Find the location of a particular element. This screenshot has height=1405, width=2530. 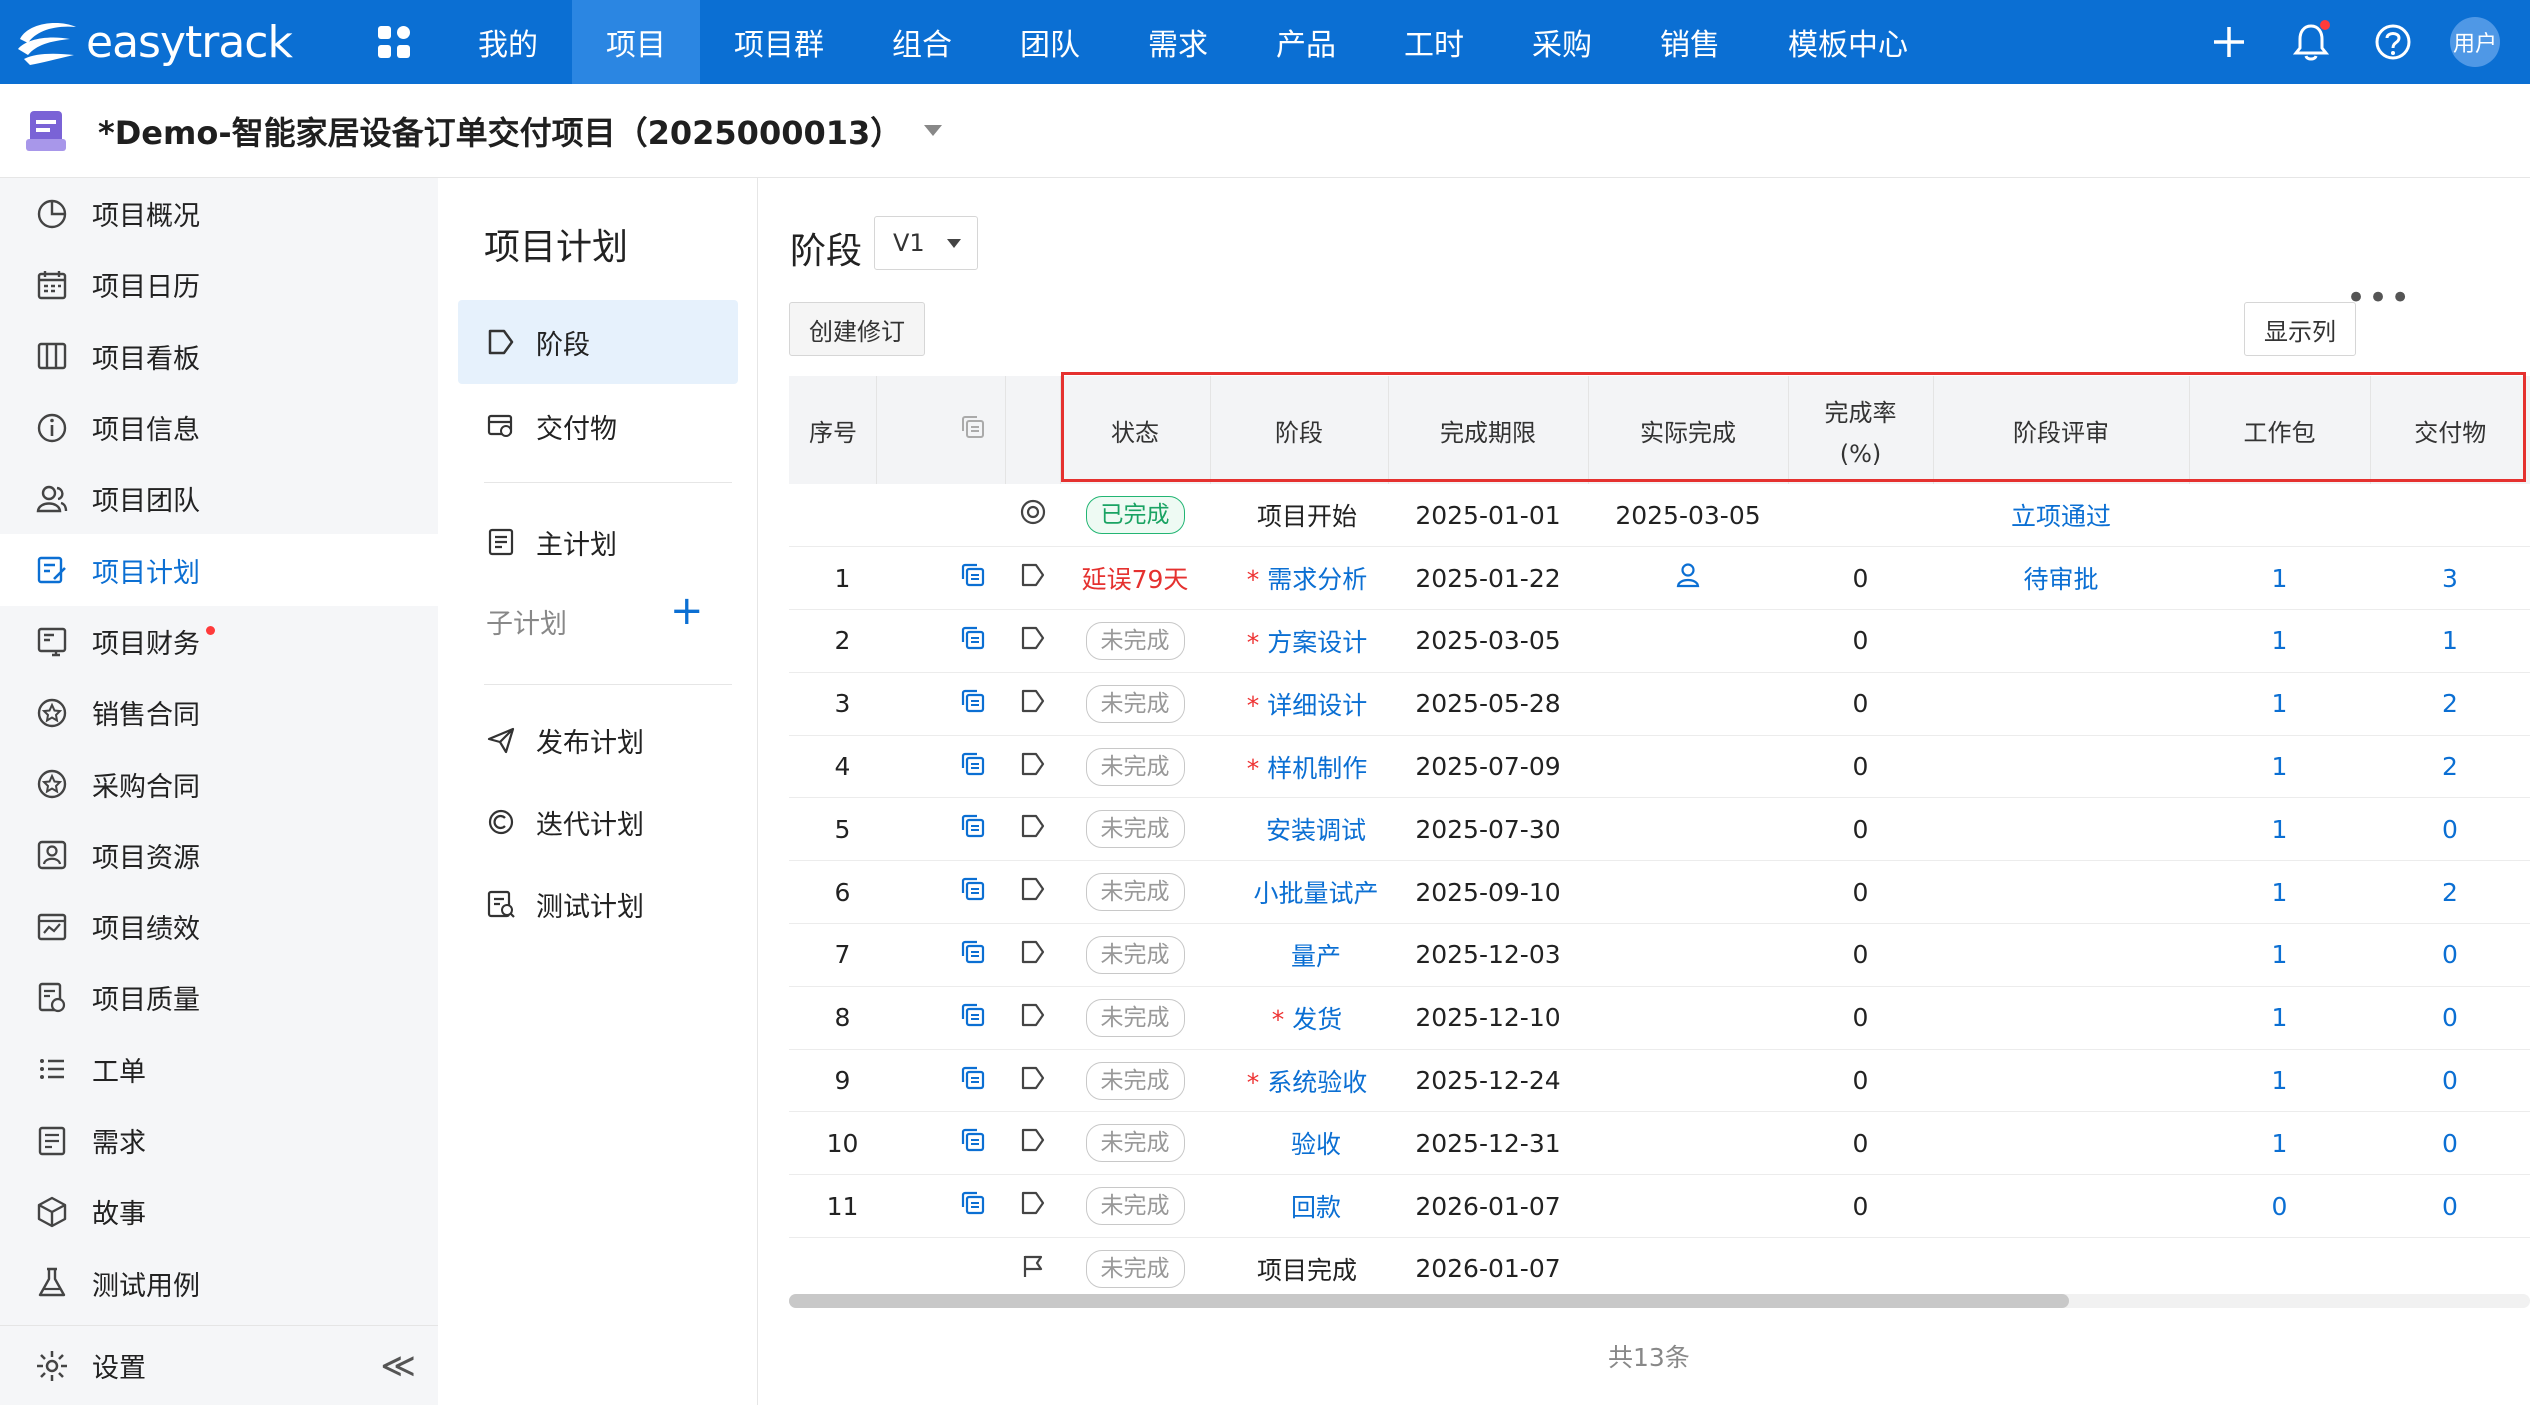

stage-link: 小批量试产 is located at coordinates (1315, 893).